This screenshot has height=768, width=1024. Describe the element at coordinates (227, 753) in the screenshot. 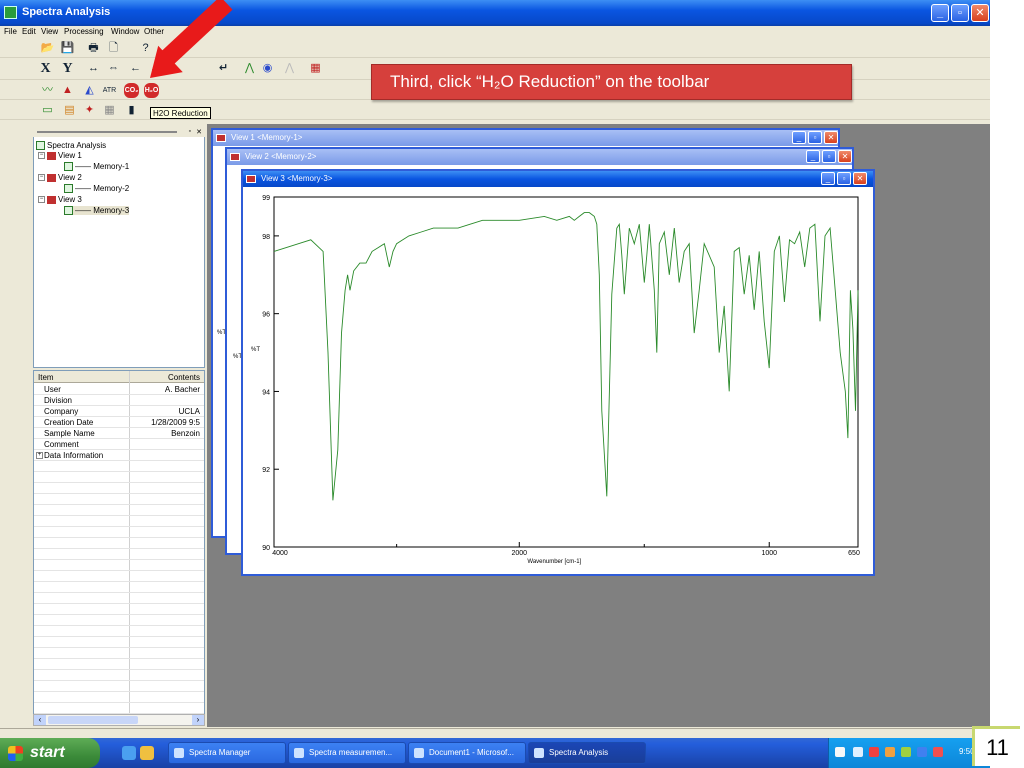

I see `task-spectra-manager: Spectra Manager` at that location.